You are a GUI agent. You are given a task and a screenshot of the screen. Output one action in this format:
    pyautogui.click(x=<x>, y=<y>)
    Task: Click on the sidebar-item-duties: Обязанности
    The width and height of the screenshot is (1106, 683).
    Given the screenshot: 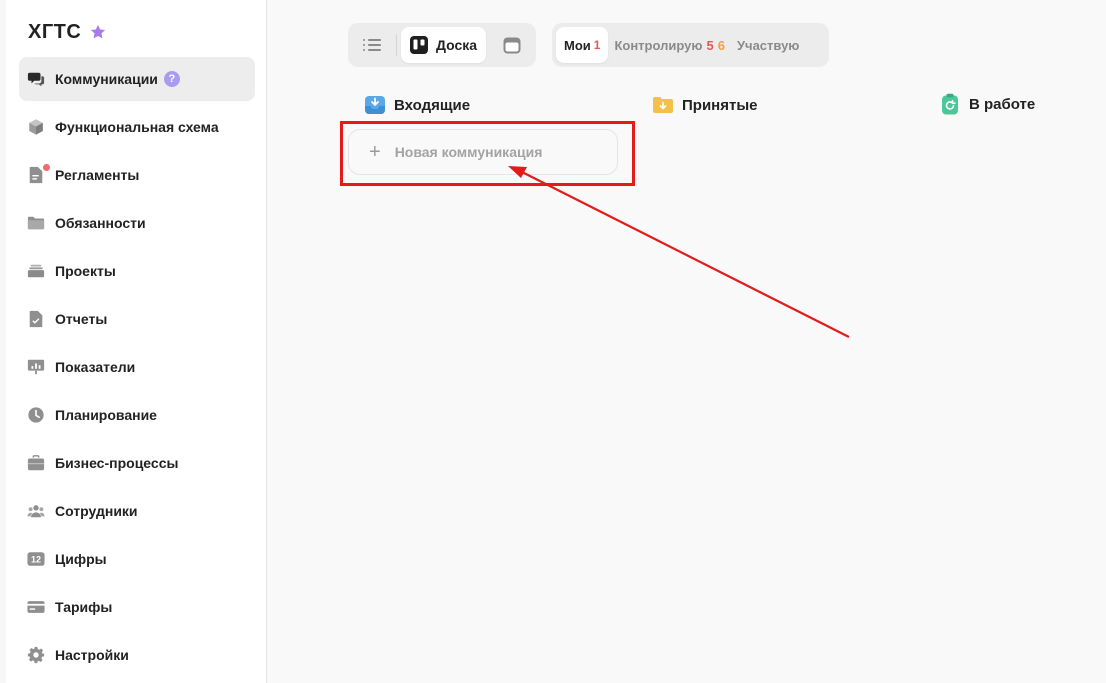 What is the action you would take?
    pyautogui.click(x=137, y=223)
    